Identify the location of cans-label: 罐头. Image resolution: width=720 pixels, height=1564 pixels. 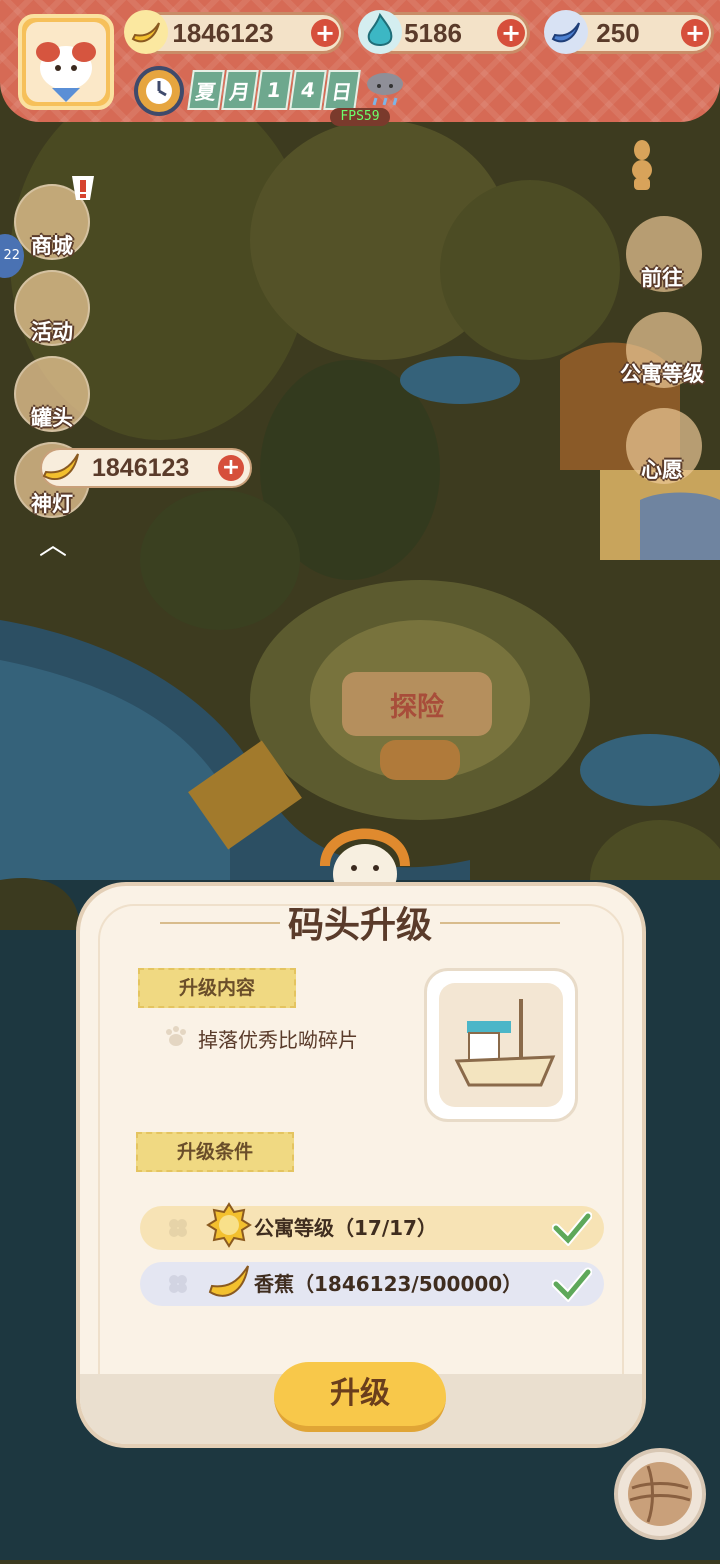
(52, 418).